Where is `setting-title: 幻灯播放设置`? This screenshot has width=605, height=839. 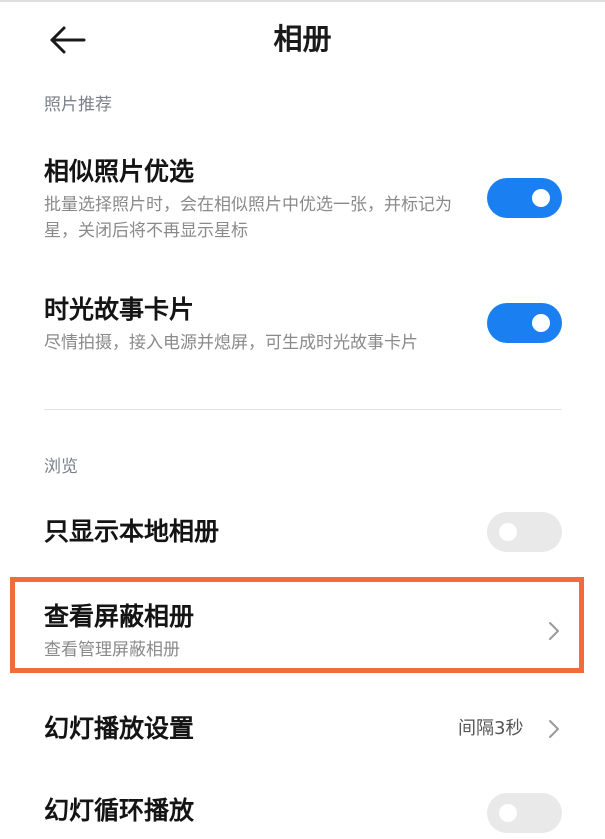
setting-title: 幻灯播放设置 is located at coordinates (119, 728).